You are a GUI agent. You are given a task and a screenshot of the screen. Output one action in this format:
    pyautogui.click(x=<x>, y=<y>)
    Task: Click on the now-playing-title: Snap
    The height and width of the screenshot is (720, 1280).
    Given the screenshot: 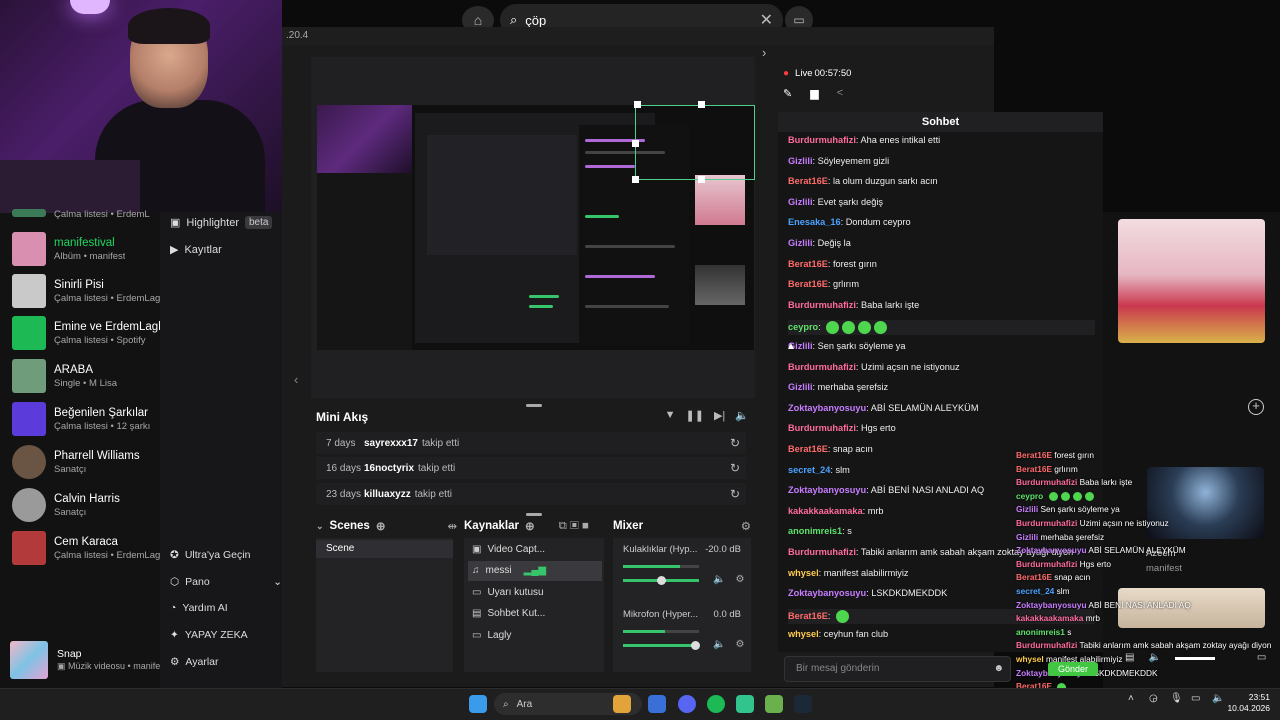 What is the action you would take?
    pyautogui.click(x=69, y=654)
    